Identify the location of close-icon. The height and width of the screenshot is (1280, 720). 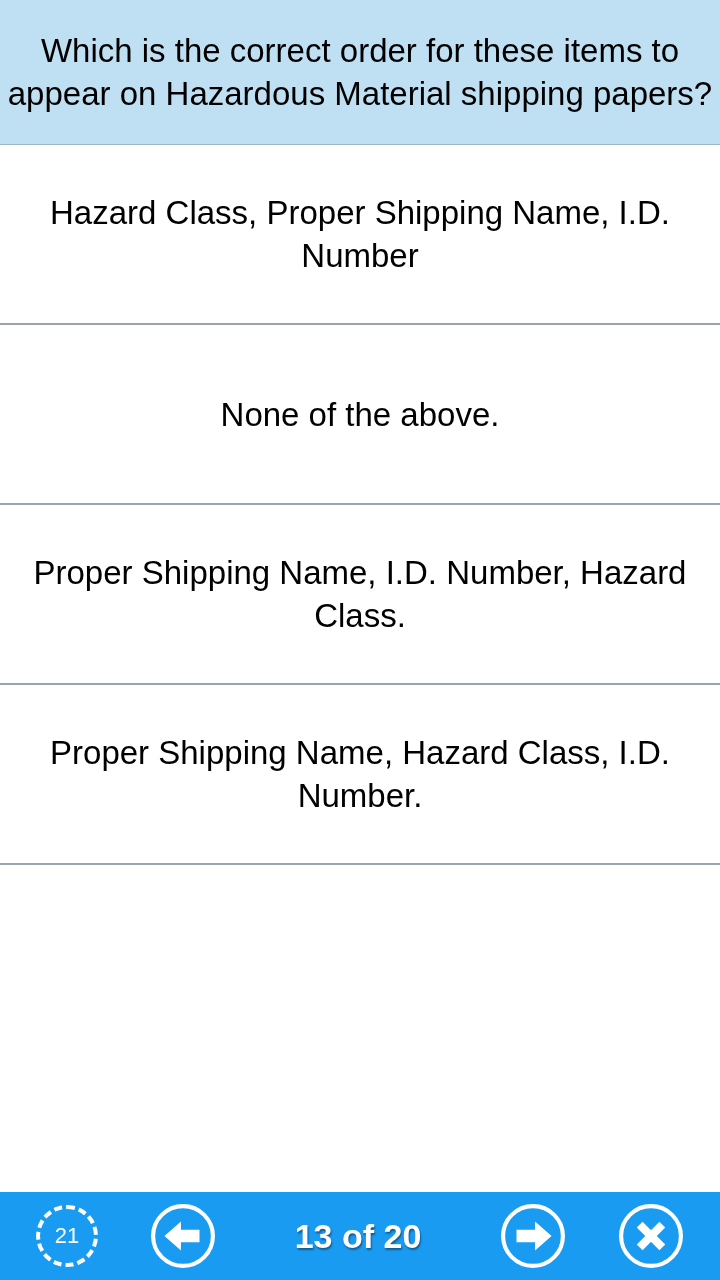
(651, 1236).